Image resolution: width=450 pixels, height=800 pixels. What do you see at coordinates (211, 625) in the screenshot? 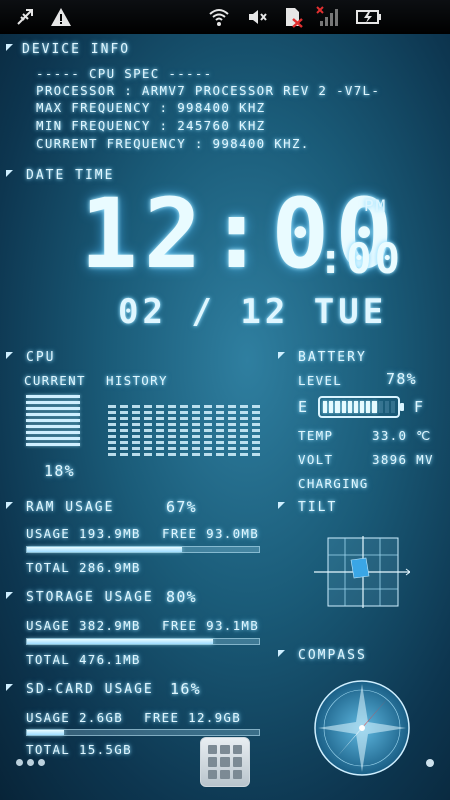
I see `storage-free: FREE 93.1MB` at bounding box center [211, 625].